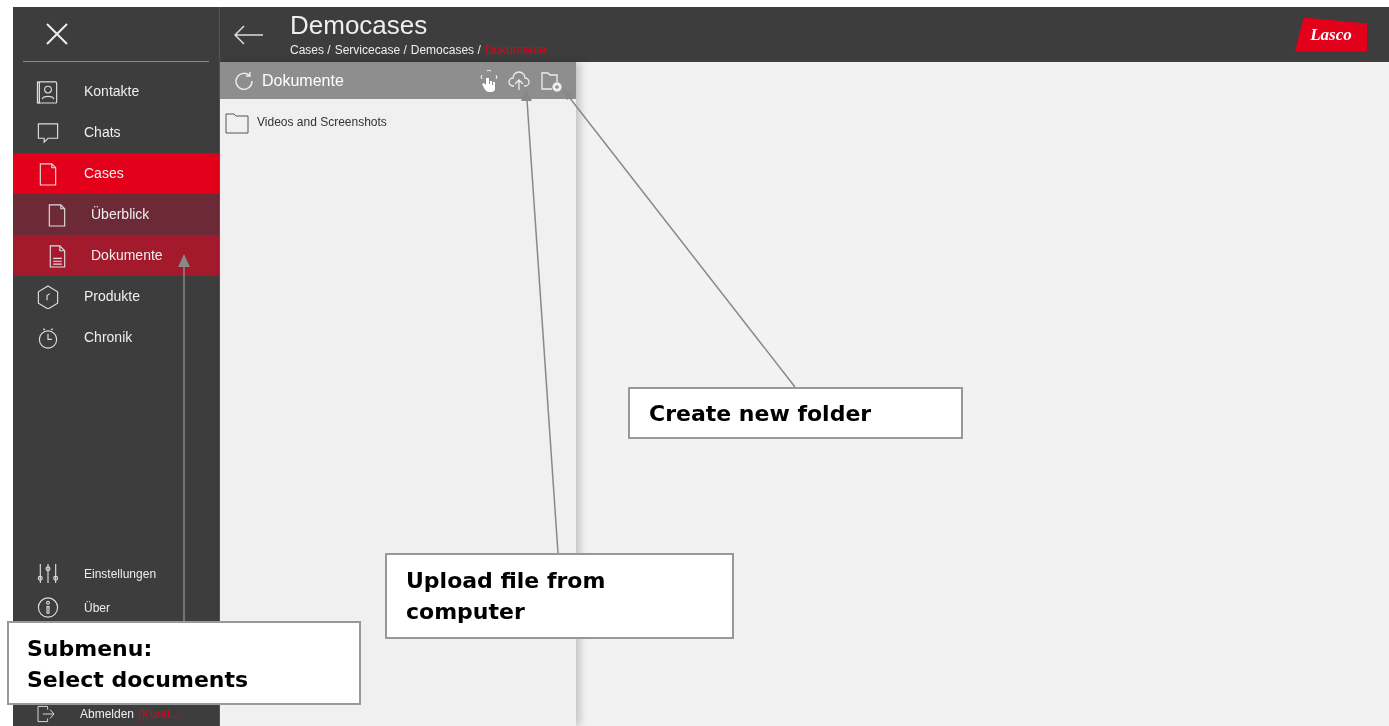  I want to click on nav-item: Kontakte, so click(116, 91).